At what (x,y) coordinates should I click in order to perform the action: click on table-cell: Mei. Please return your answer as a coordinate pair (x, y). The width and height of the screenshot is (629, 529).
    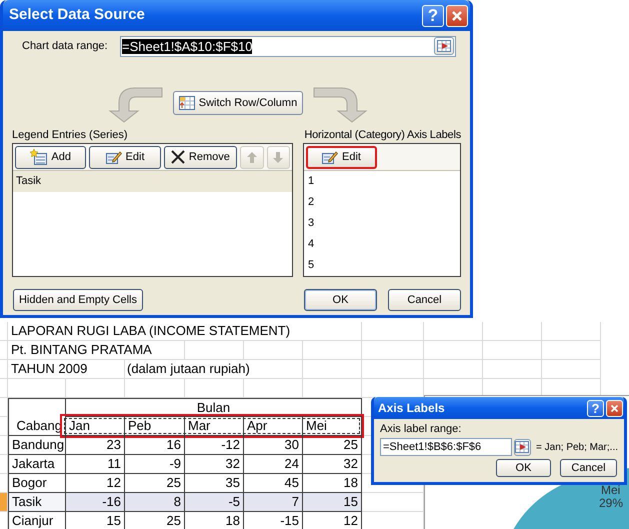
    Looking at the image, I should click on (332, 426).